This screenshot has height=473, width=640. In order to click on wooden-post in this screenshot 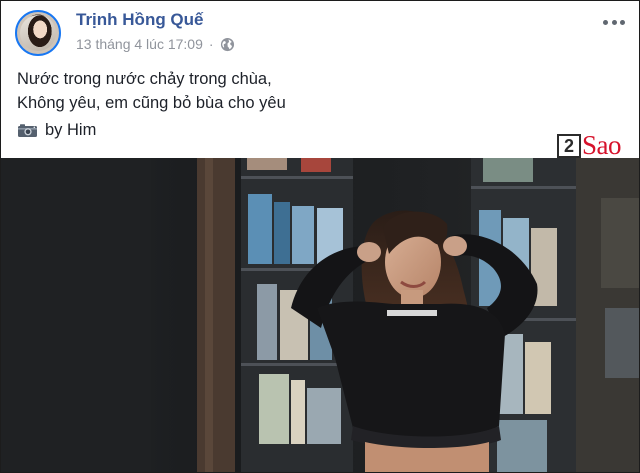, I will do `click(216, 315)`.